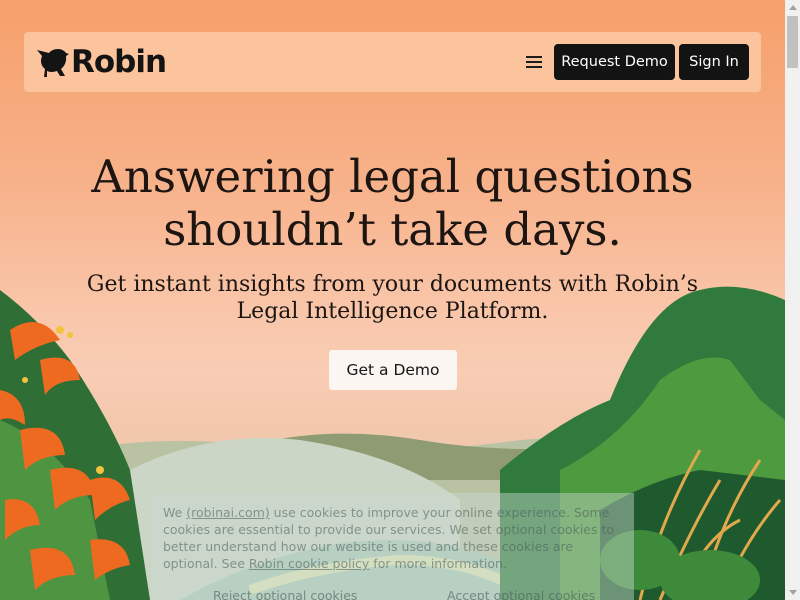 The width and height of the screenshot is (800, 600). I want to click on accept-optional-cookies-button: Accept optional cookies, so click(521, 593).